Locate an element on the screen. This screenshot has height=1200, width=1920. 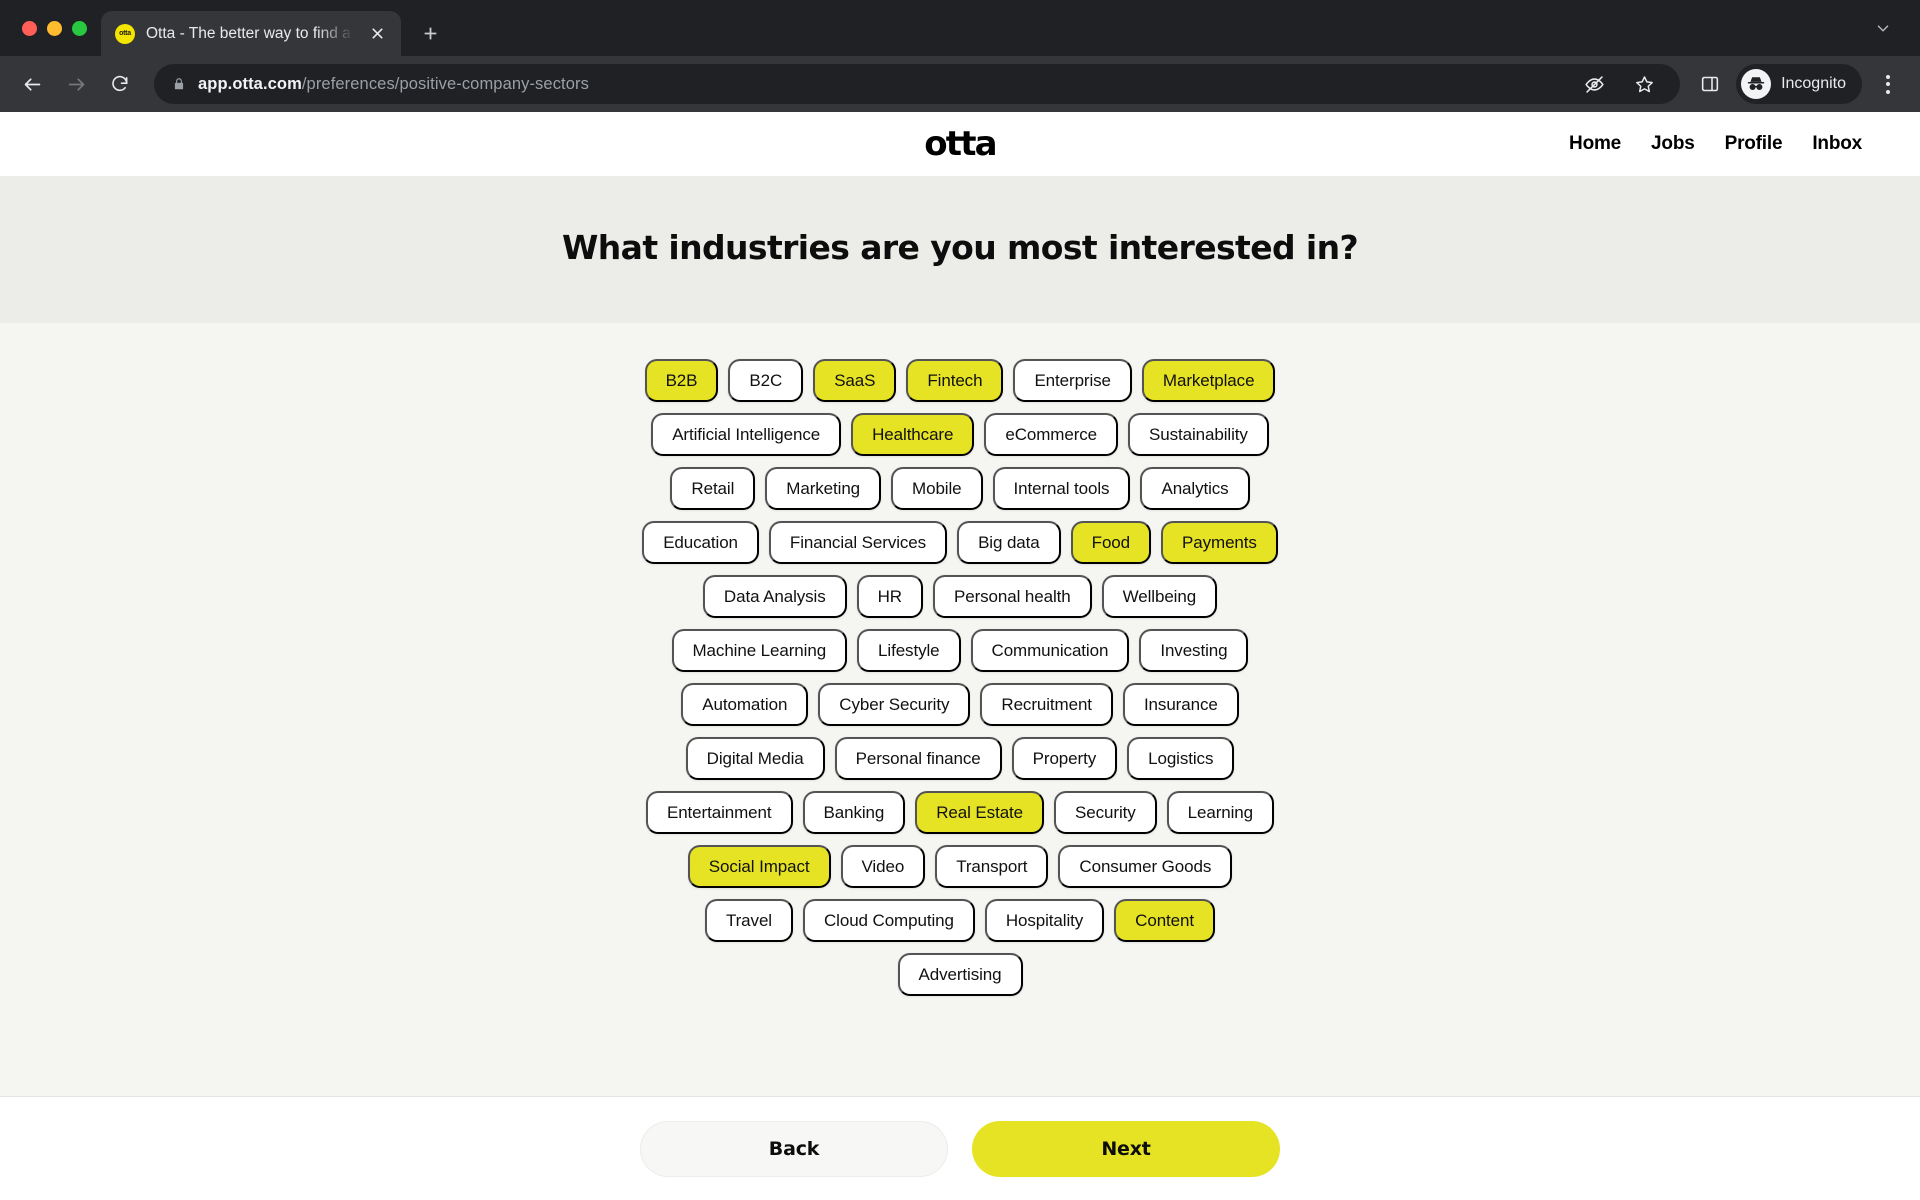
back-button: Back is located at coordinates (794, 1148).